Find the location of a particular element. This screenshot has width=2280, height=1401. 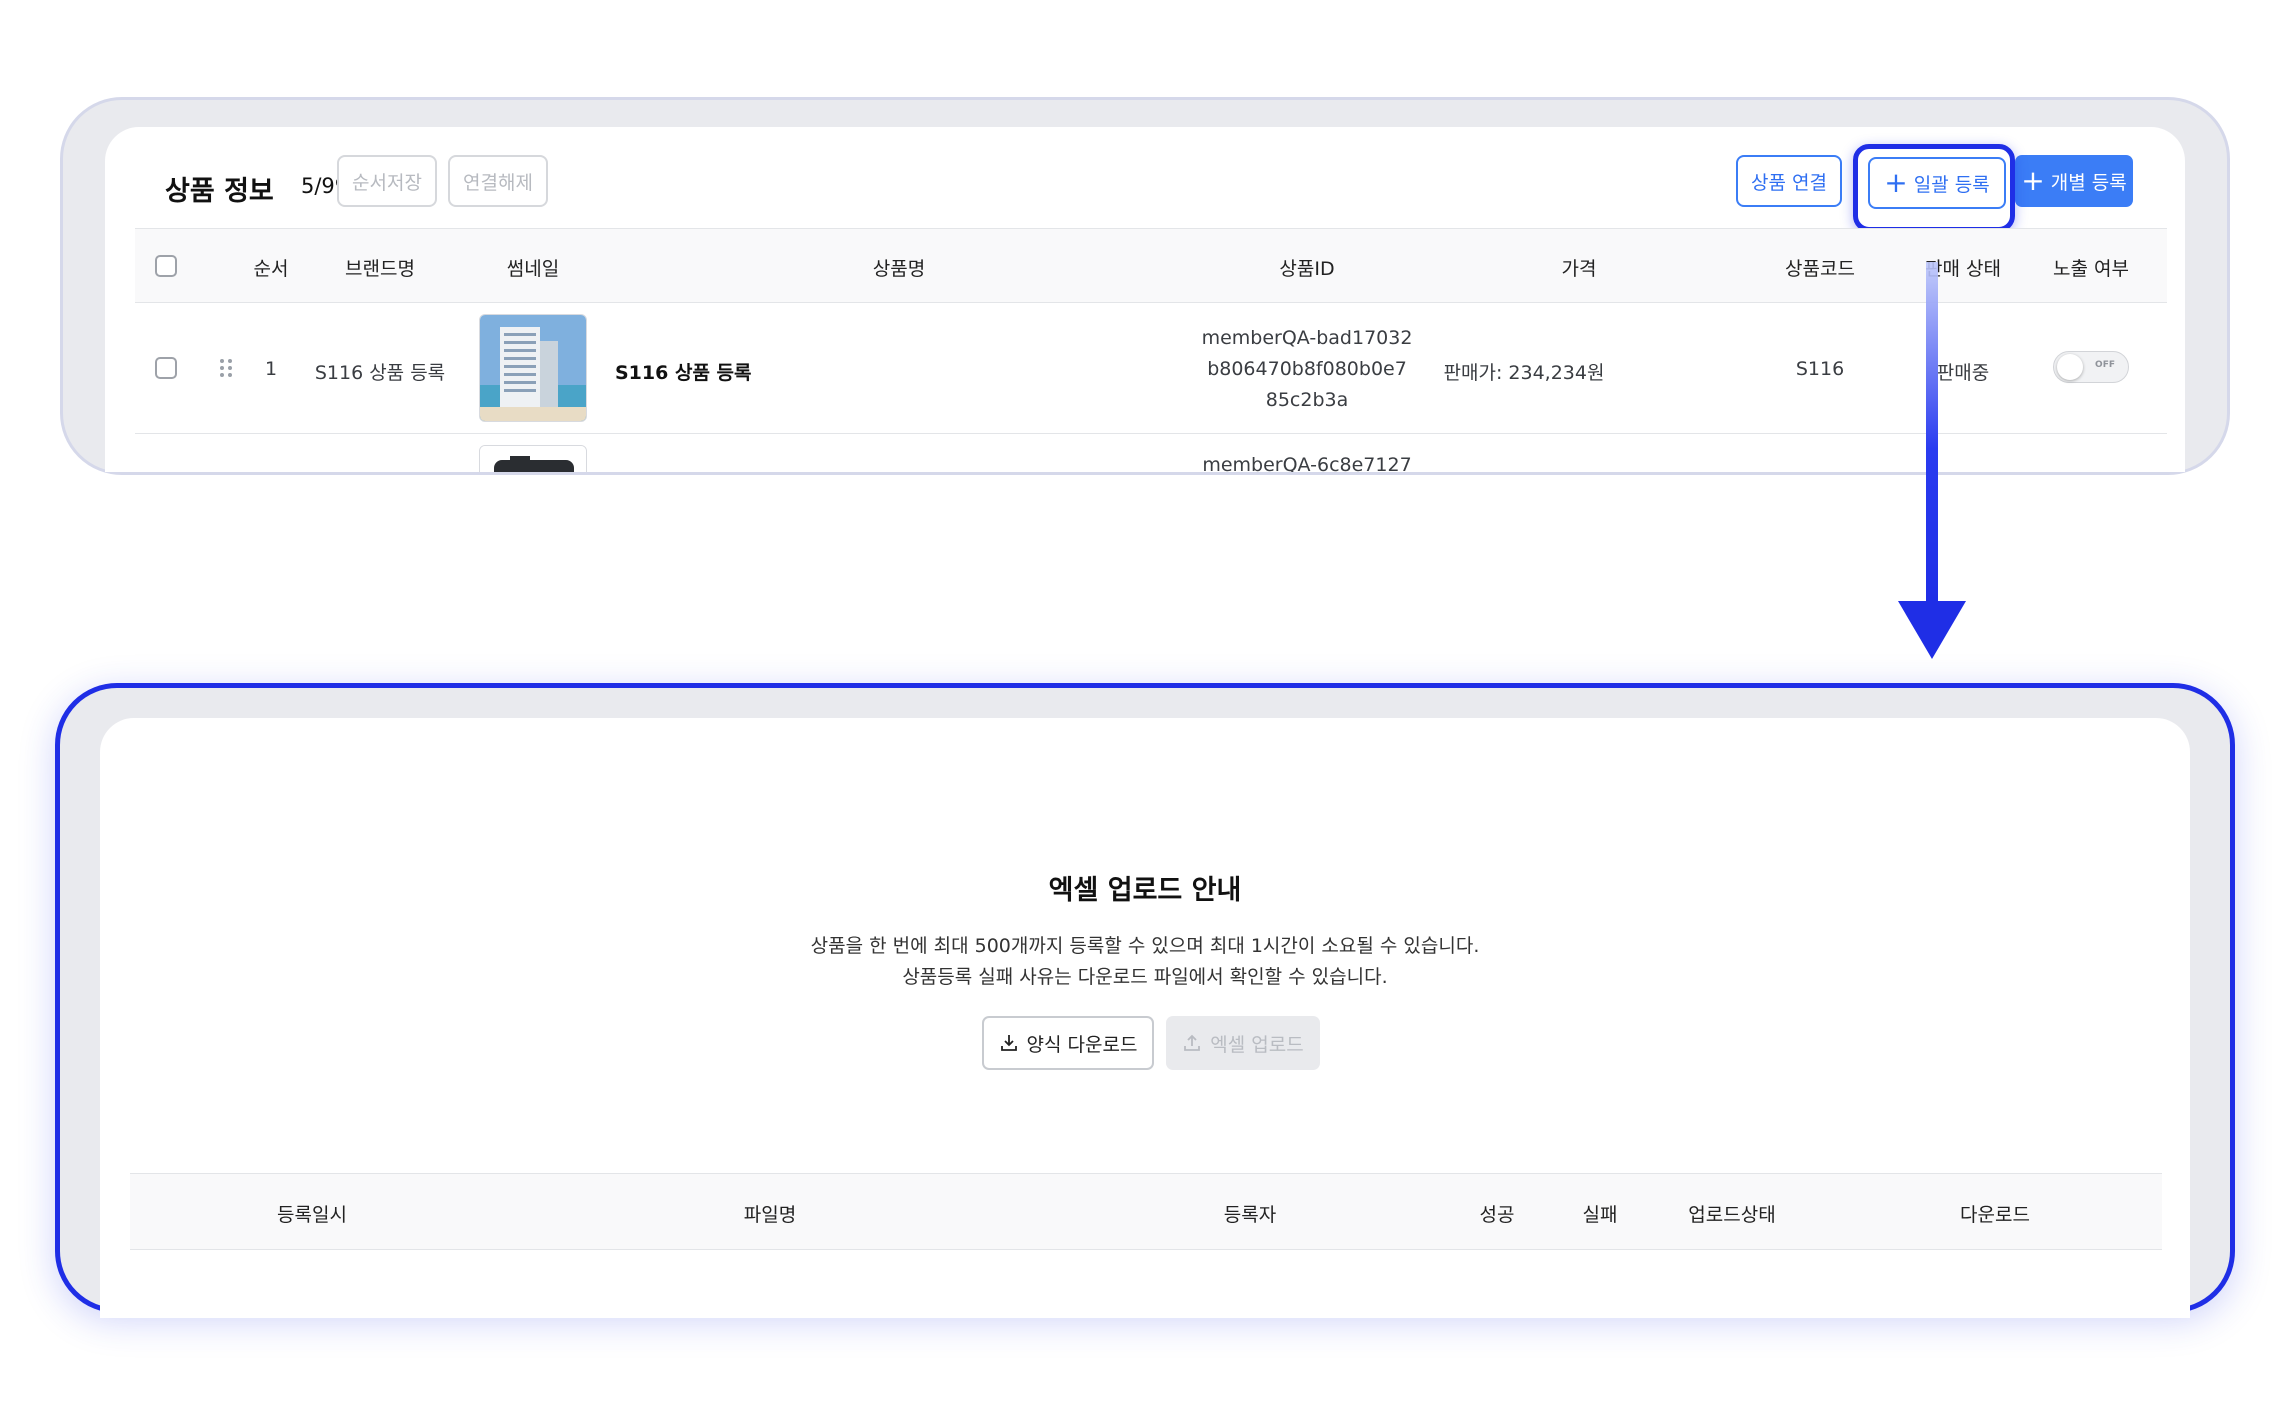

plus-icon: + is located at coordinates (2033, 180).